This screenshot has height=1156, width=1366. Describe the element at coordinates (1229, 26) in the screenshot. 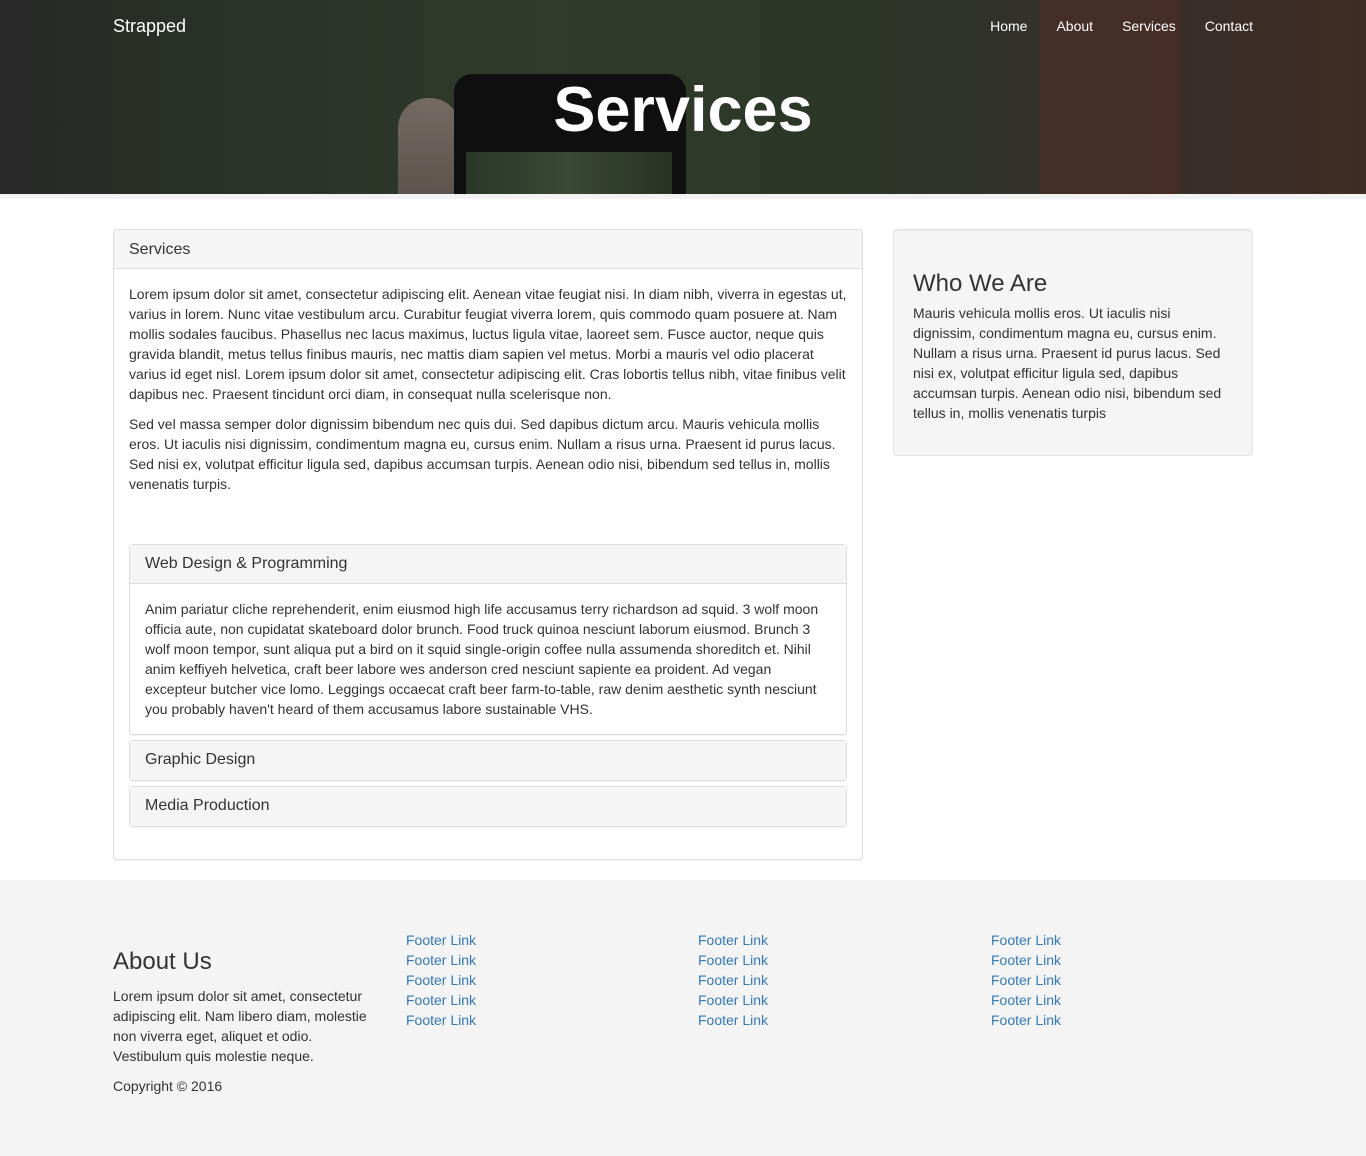

I see `nav-contact-link: Contact` at that location.